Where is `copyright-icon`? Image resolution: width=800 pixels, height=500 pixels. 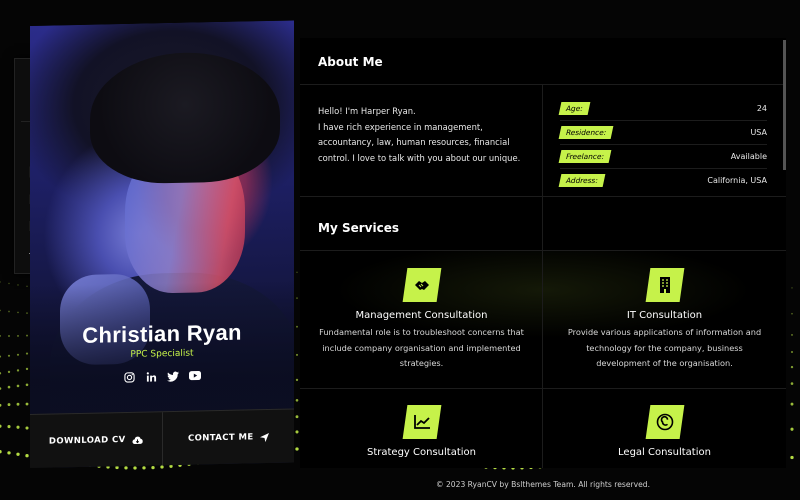
copyright-icon is located at coordinates (664, 422).